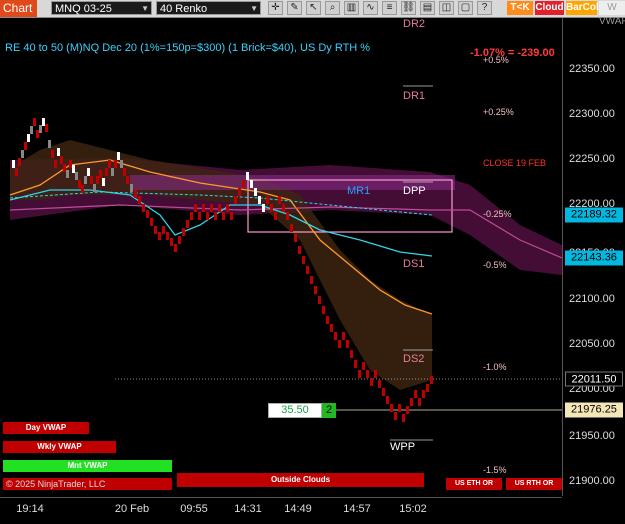 The width and height of the screenshot is (625, 524). I want to click on help-icon: ?, so click(484, 8).